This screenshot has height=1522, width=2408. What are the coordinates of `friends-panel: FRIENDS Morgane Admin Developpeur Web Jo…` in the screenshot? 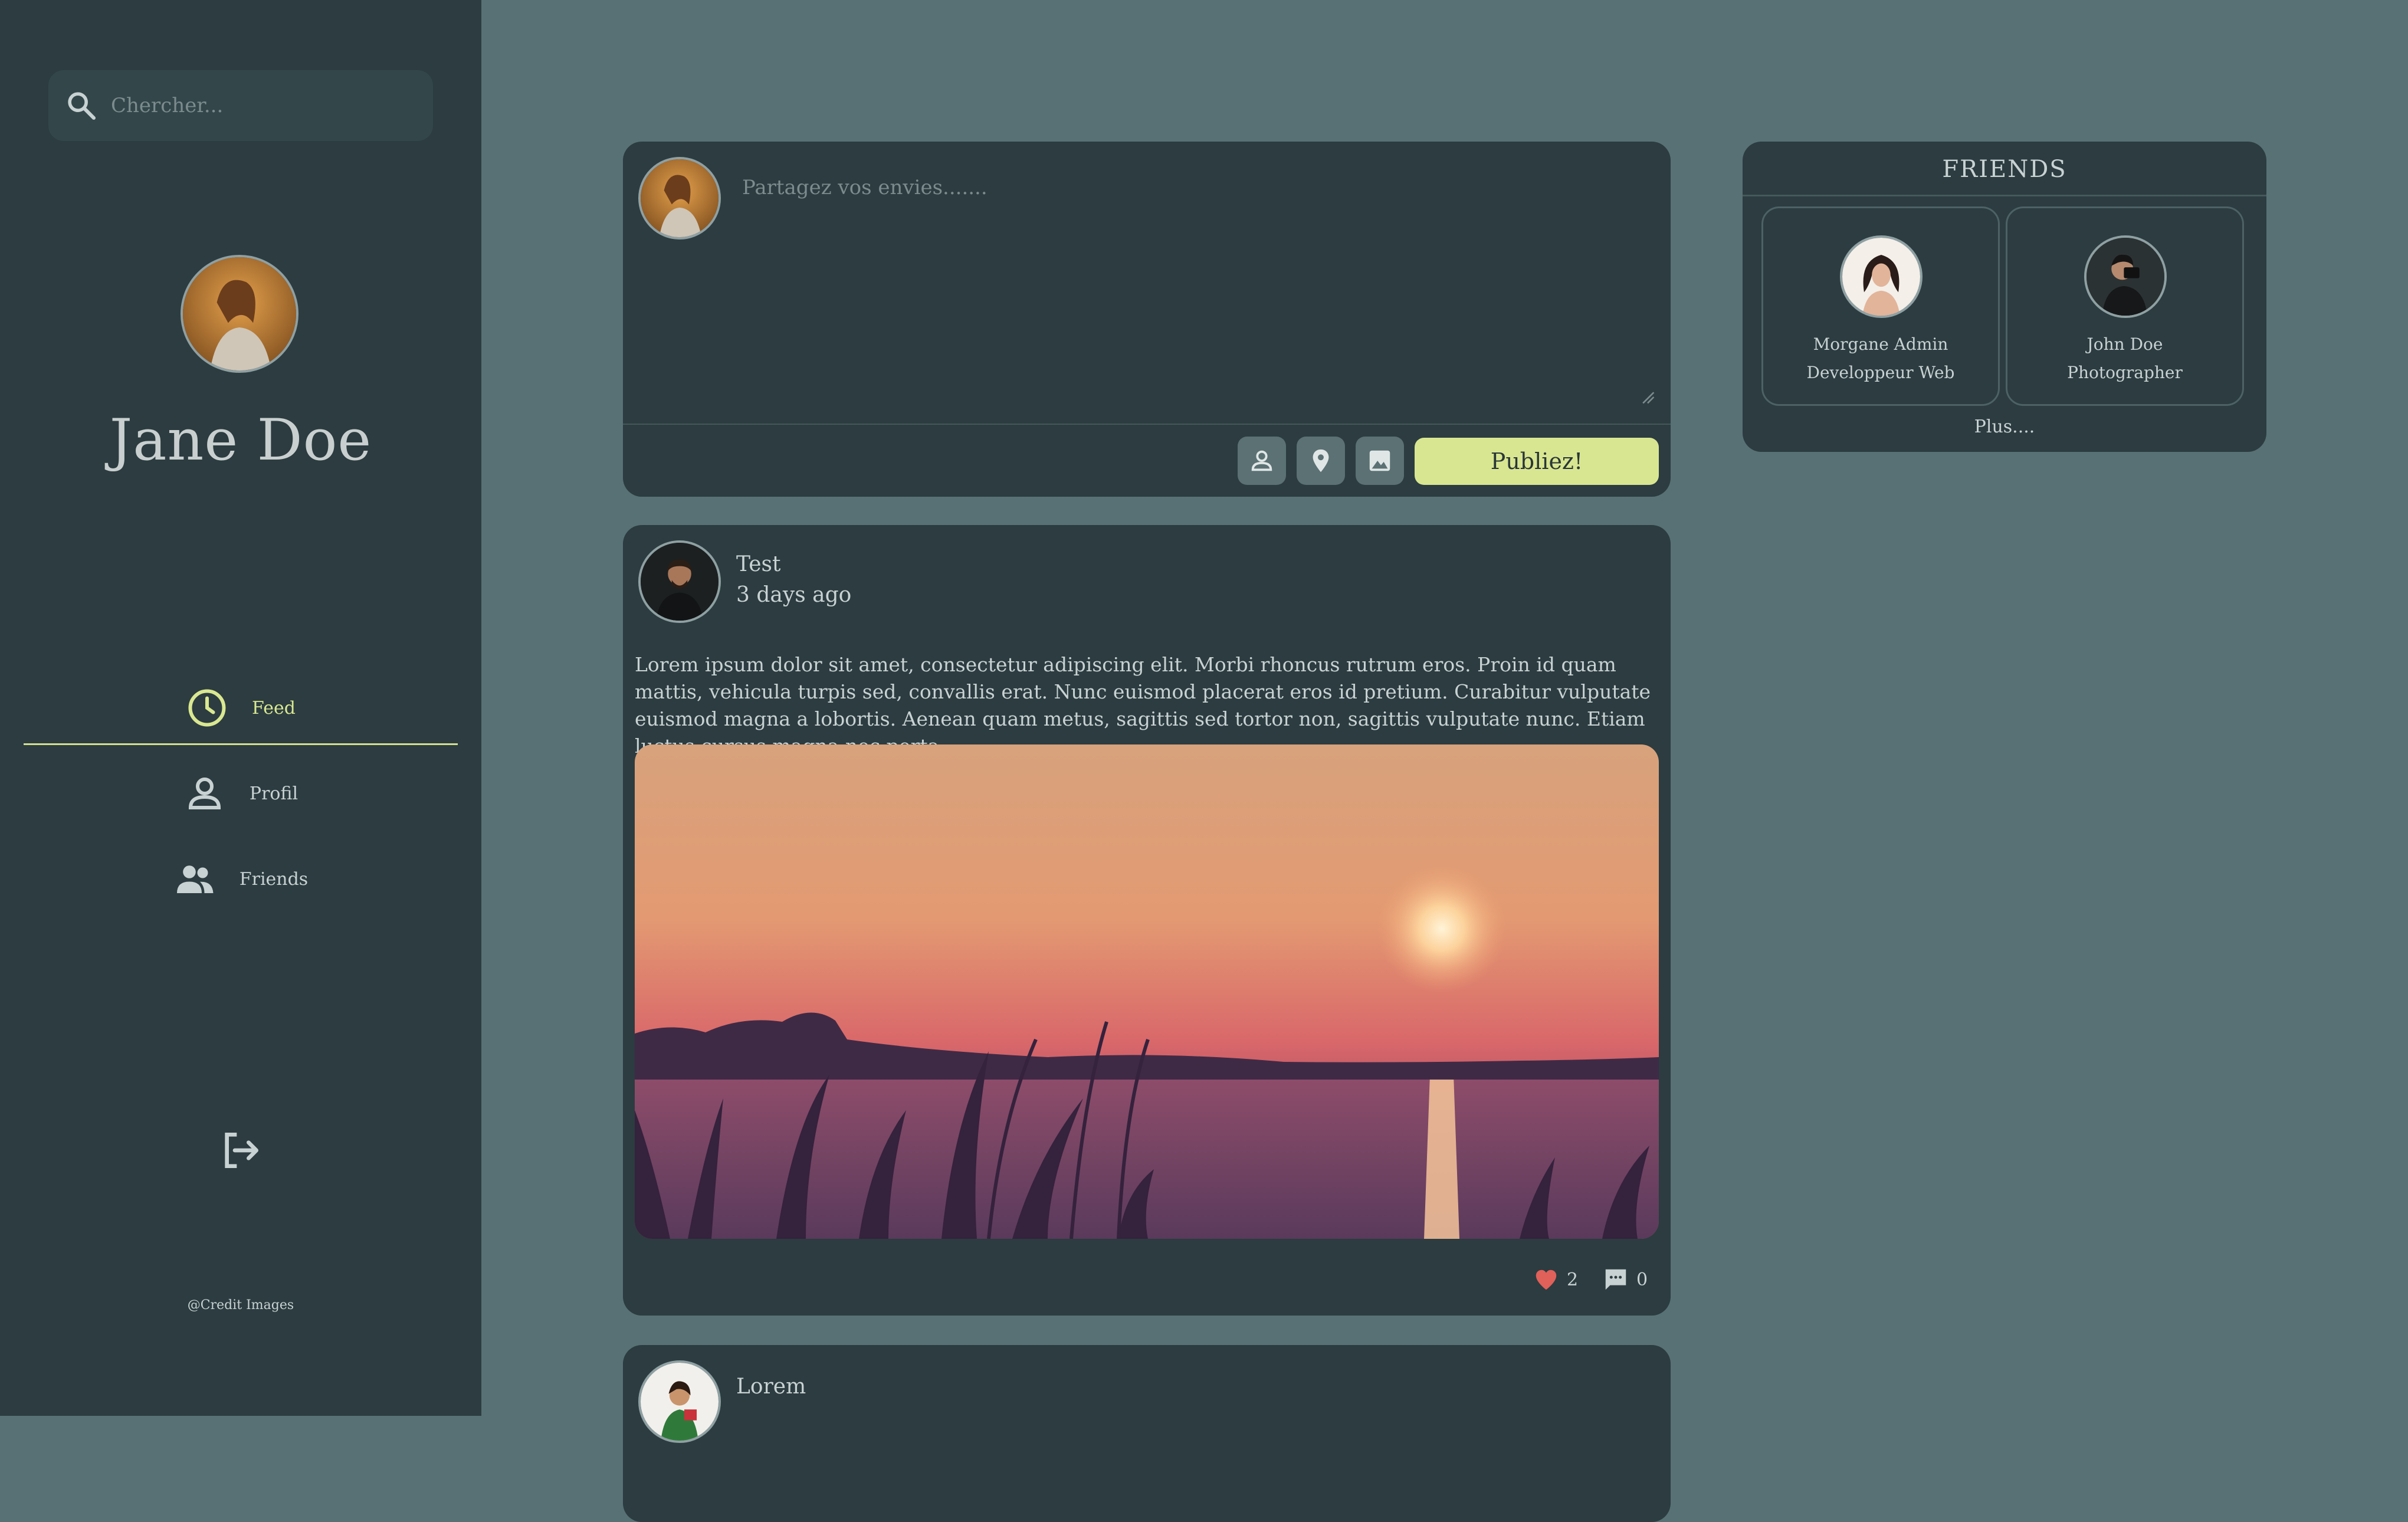 It's located at (2005, 297).